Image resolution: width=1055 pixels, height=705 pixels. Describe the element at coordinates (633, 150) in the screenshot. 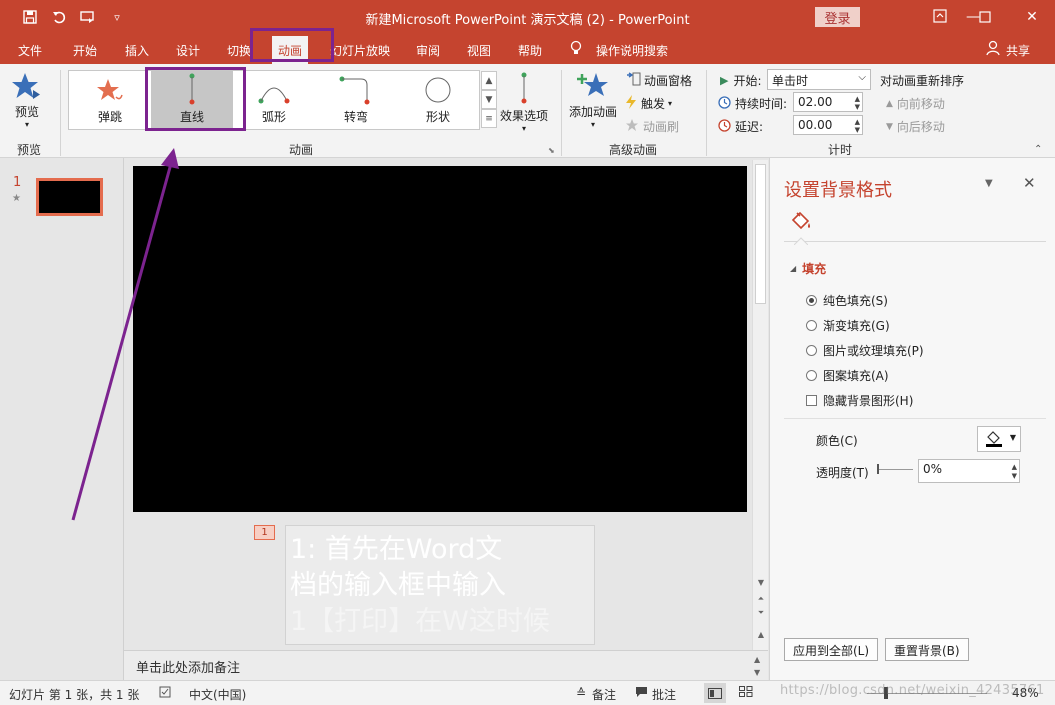

I see `group-label-advanced: 高级动画` at that location.